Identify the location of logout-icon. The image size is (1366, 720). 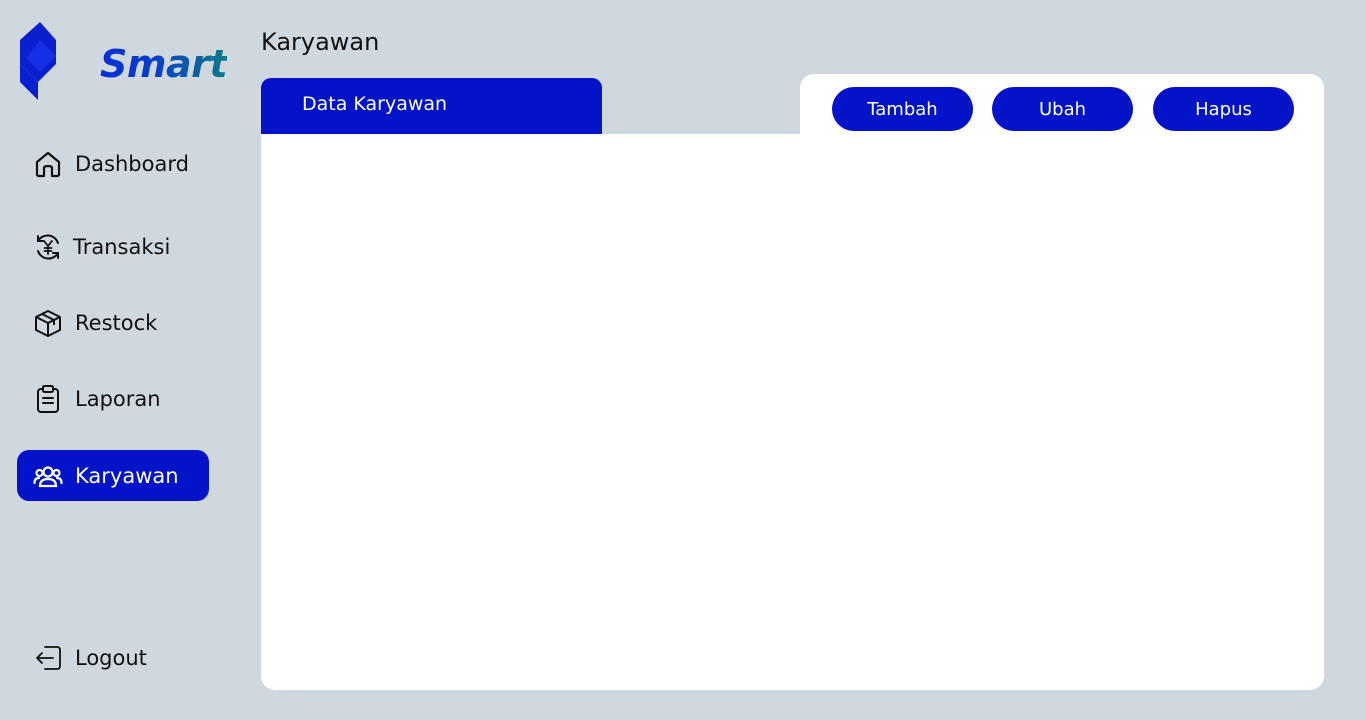
(48, 657).